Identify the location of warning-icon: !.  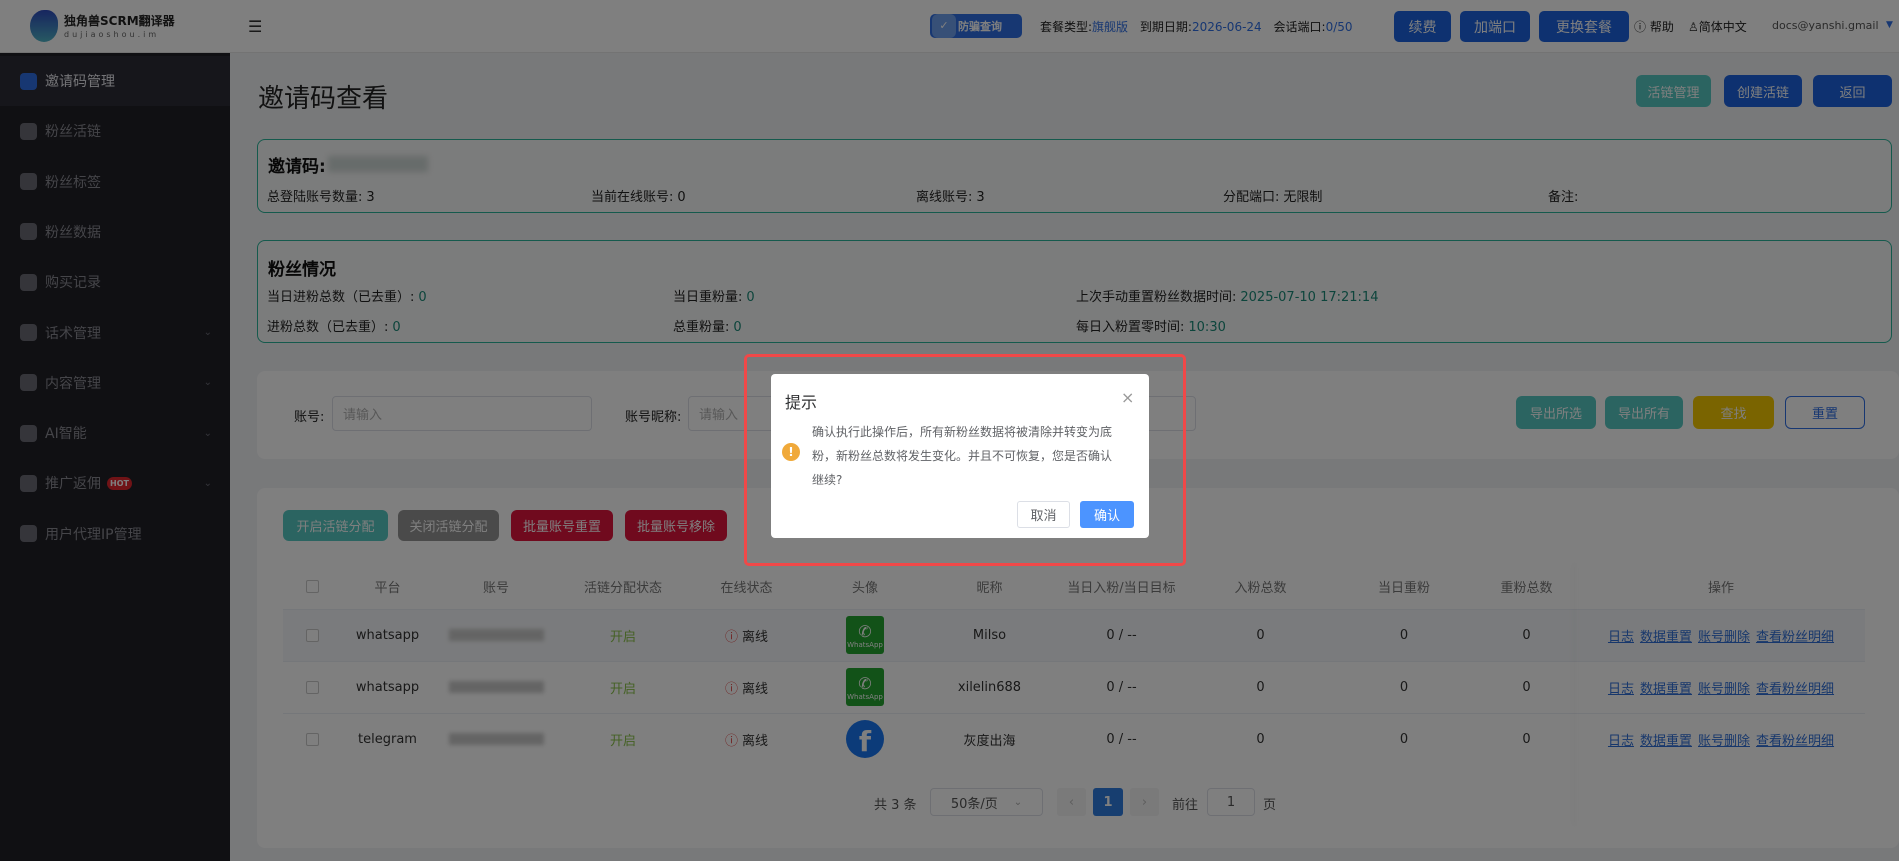
(791, 452).